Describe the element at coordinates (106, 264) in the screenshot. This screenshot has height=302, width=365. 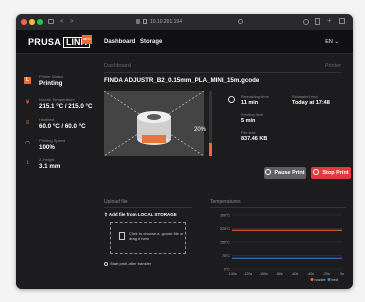
I see `radio-icon` at that location.